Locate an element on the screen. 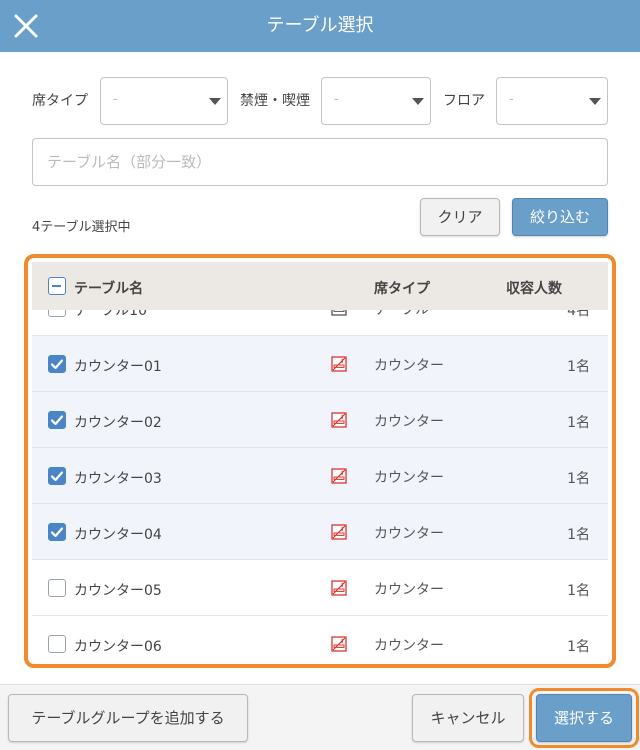  row-capacity: 4名 is located at coordinates (578, 314).